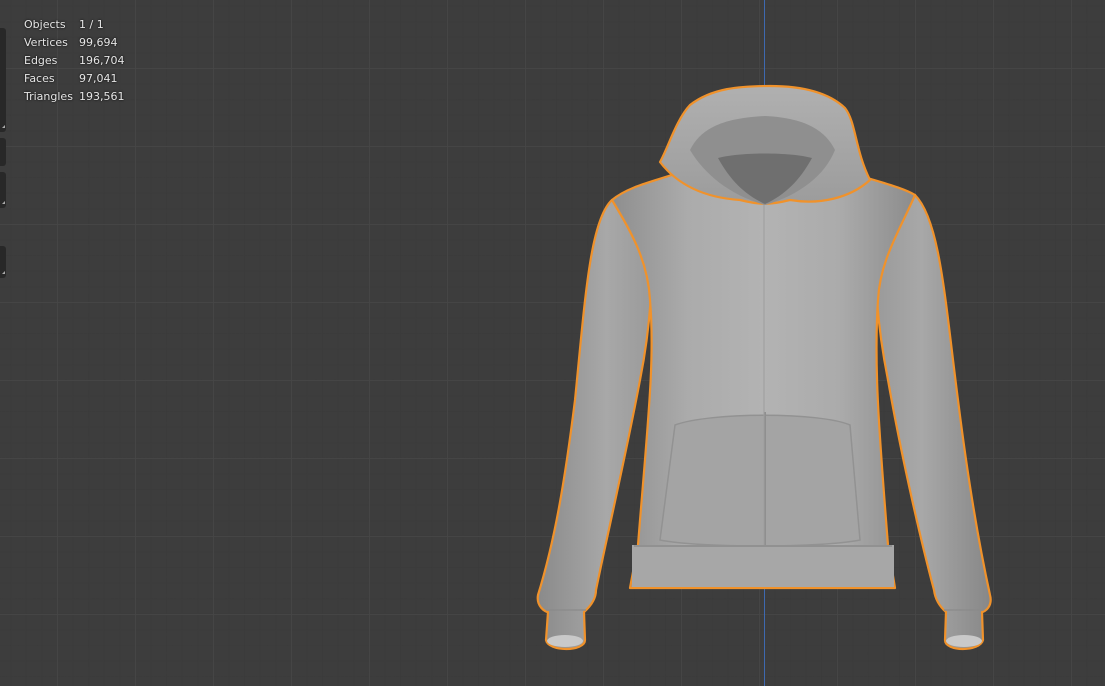 This screenshot has width=1105, height=686. I want to click on left-cuff-opening, so click(565, 641).